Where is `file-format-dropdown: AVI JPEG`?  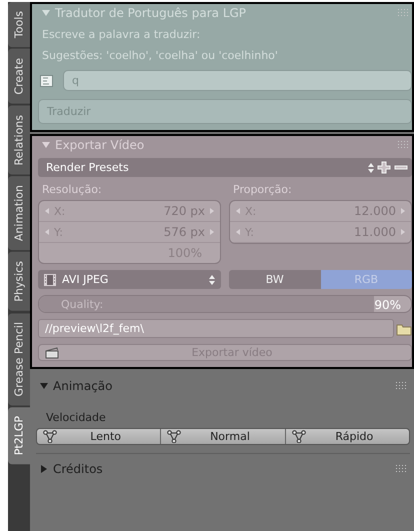 file-format-dropdown: AVI JPEG is located at coordinates (129, 279).